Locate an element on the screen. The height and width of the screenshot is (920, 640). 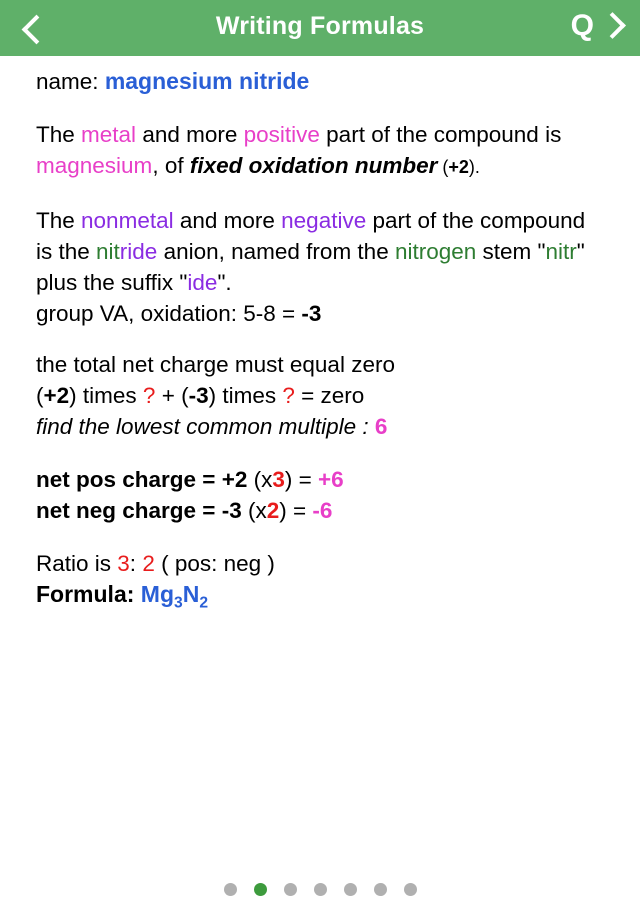
net-pos-charge-line: net pos charge = +2 (x3) = +6 is located at coordinates (321, 479).